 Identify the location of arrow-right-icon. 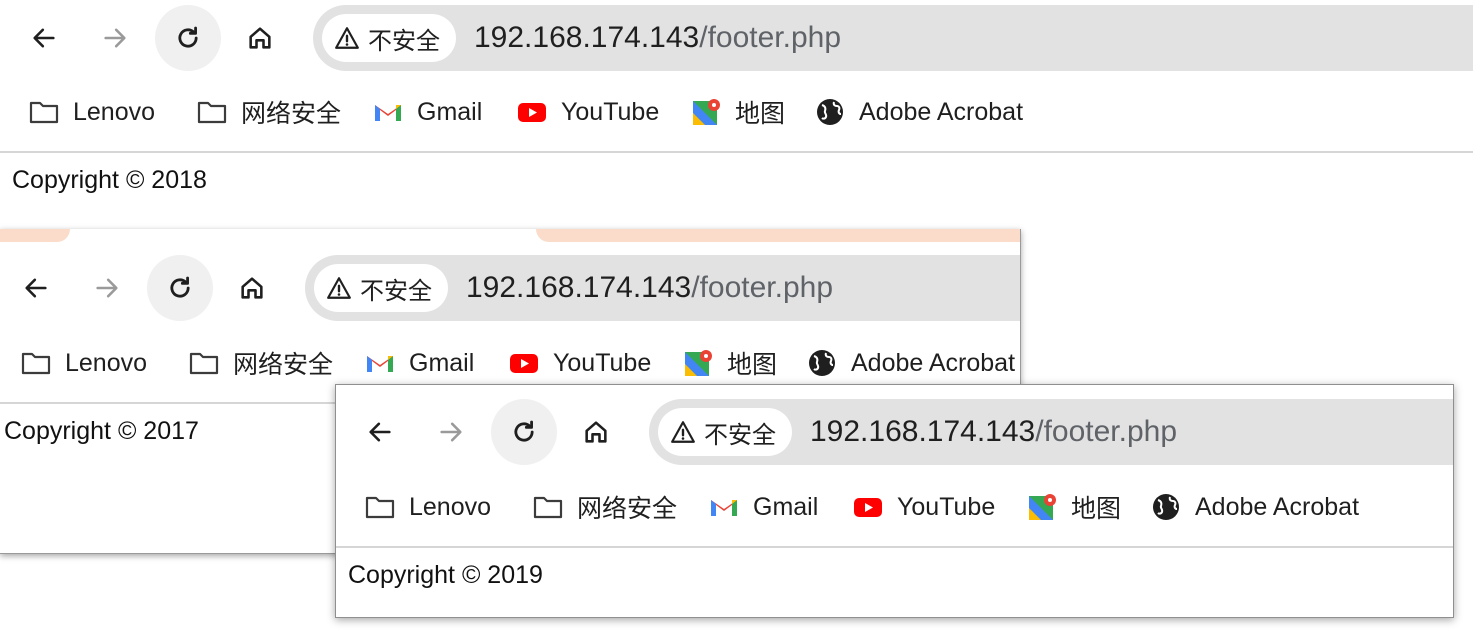
(115, 38).